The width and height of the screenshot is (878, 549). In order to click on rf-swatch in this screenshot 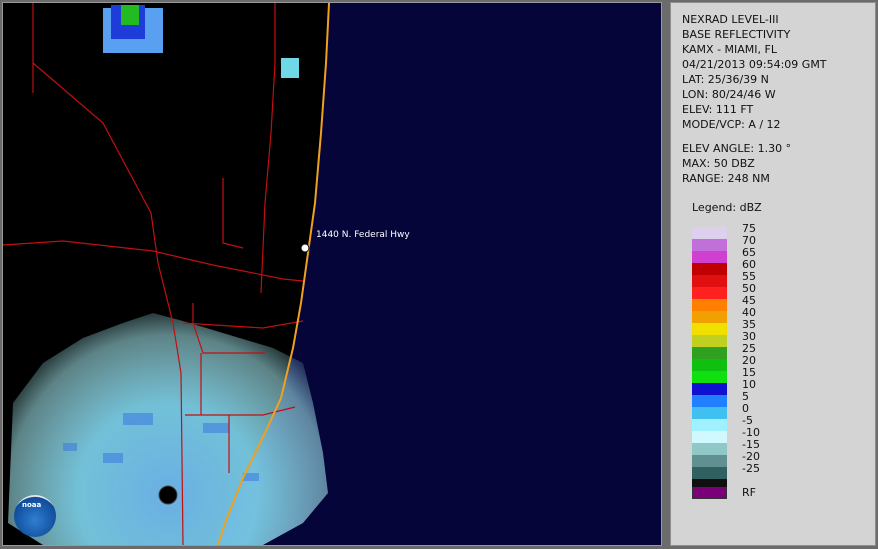, I will do `click(709, 493)`.